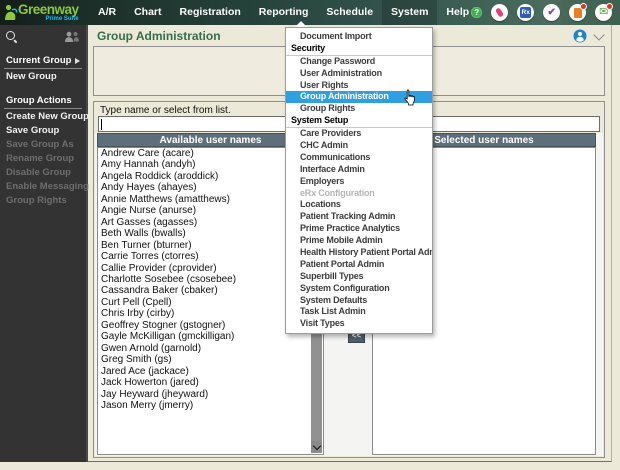  I want to click on greenway-figure-icon, so click(11, 12).